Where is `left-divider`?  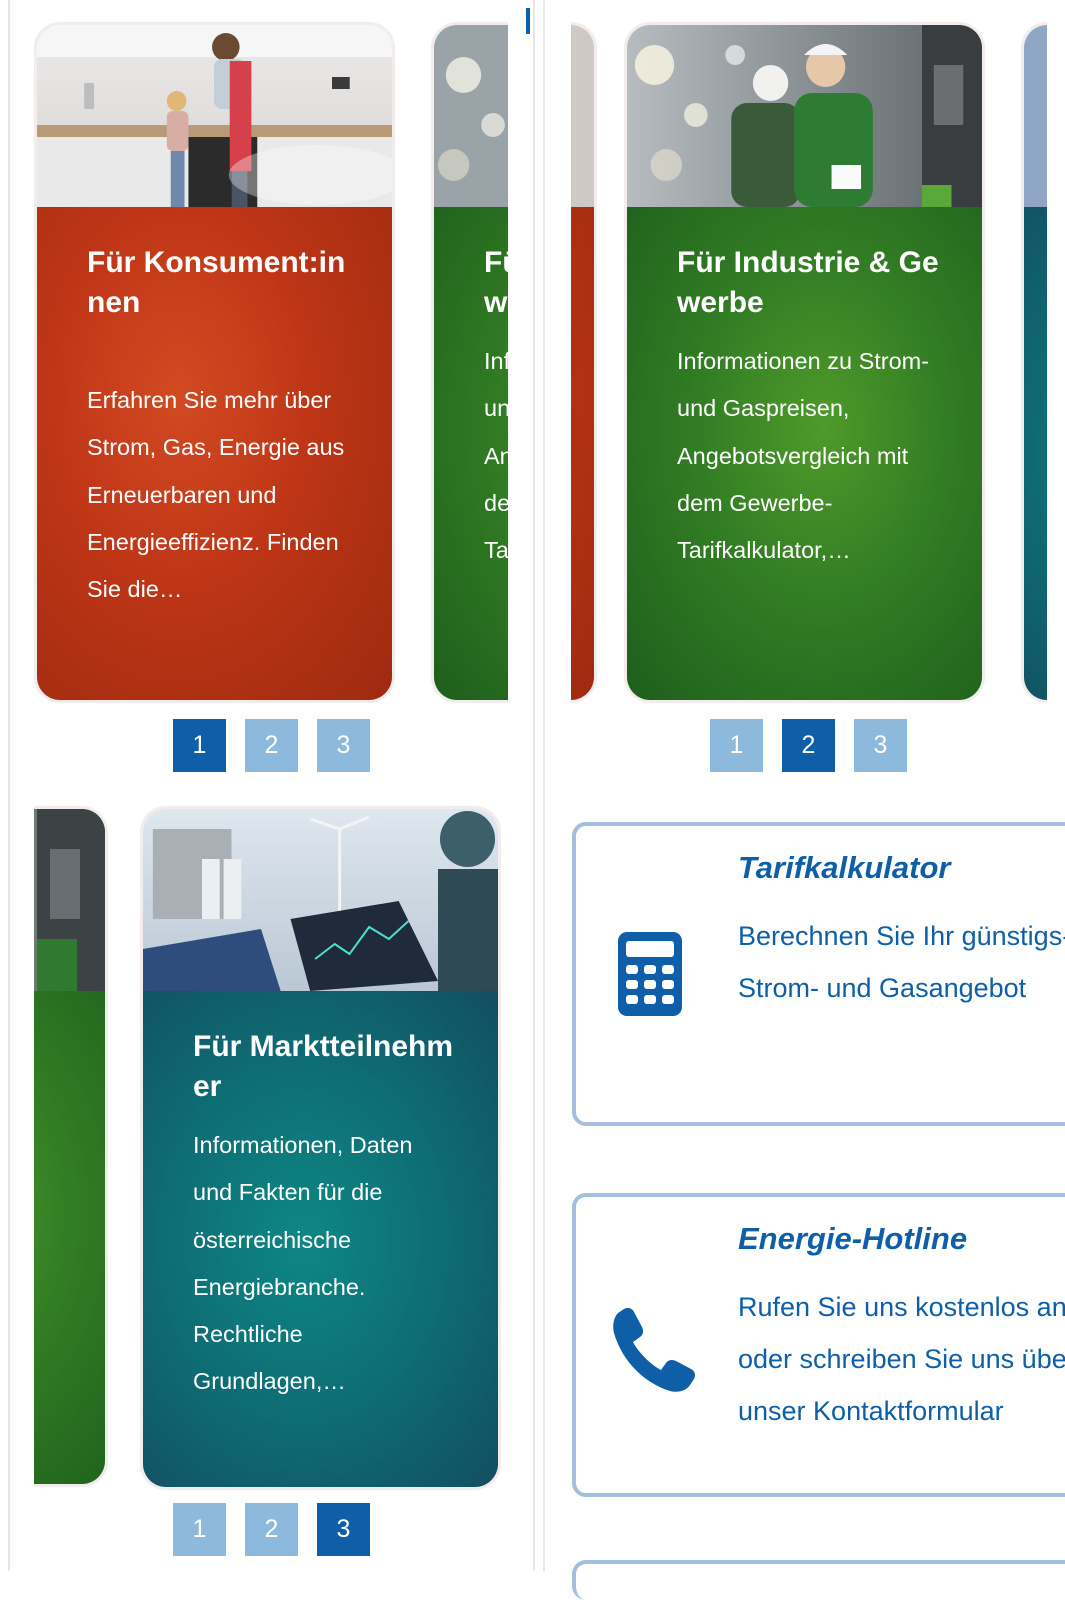 left-divider is located at coordinates (9, 785).